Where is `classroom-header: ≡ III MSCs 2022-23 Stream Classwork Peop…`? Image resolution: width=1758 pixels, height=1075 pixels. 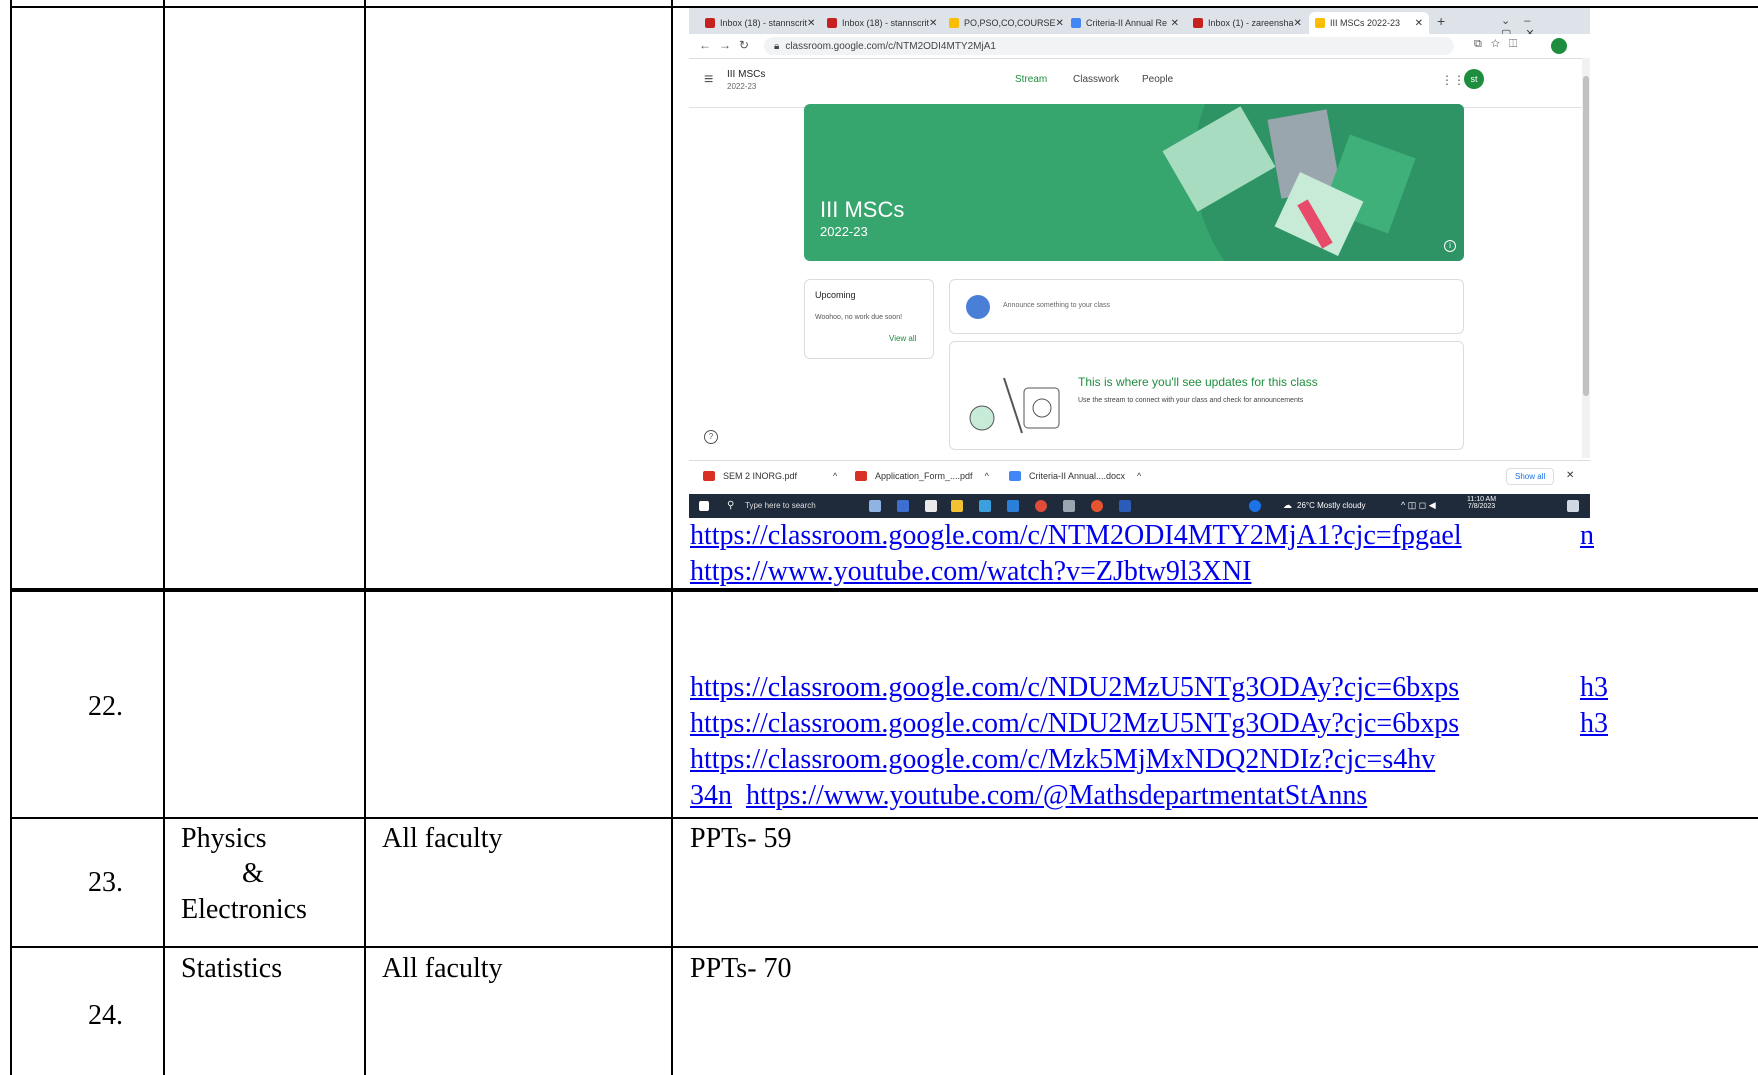
classroom-header: ≡ III MSCs 2022-23 Stream Classwork Peop… is located at coordinates (1139, 83).